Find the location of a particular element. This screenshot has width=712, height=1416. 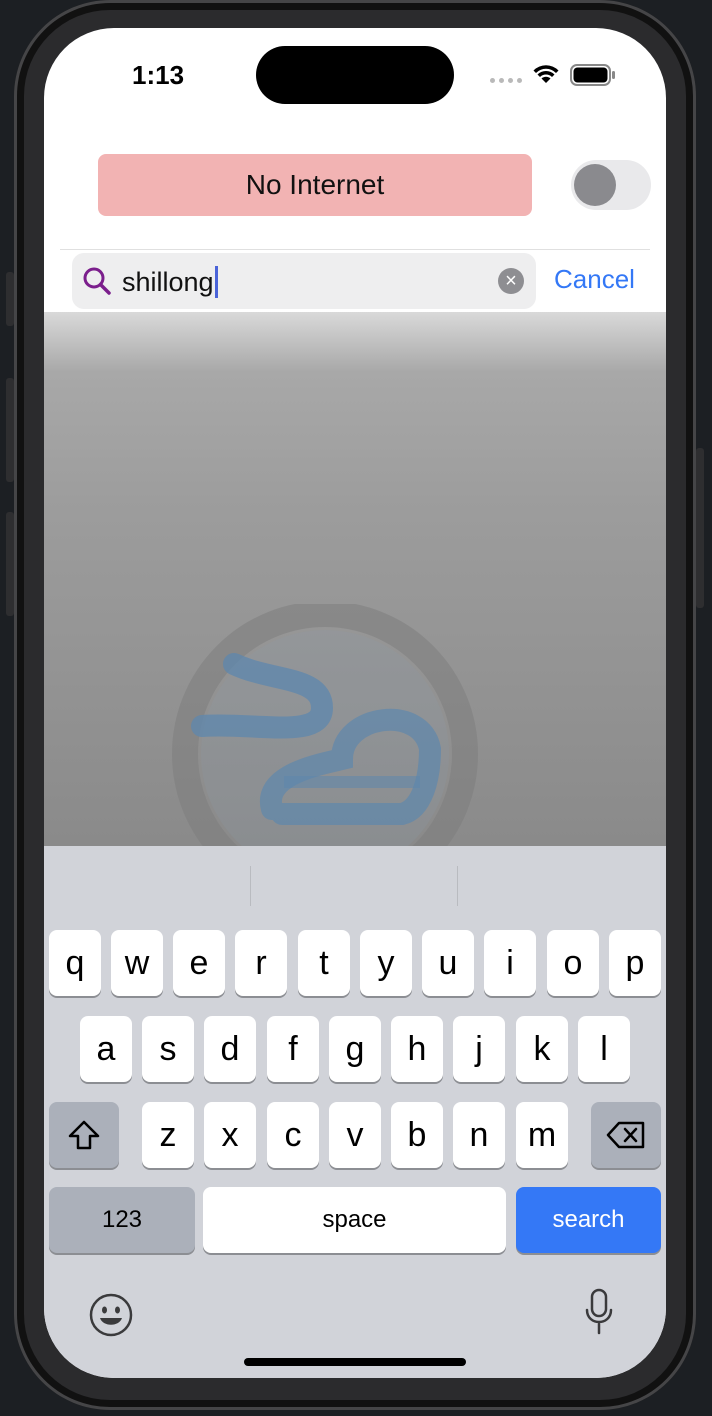

banner-text: No Internet is located at coordinates (315, 184).